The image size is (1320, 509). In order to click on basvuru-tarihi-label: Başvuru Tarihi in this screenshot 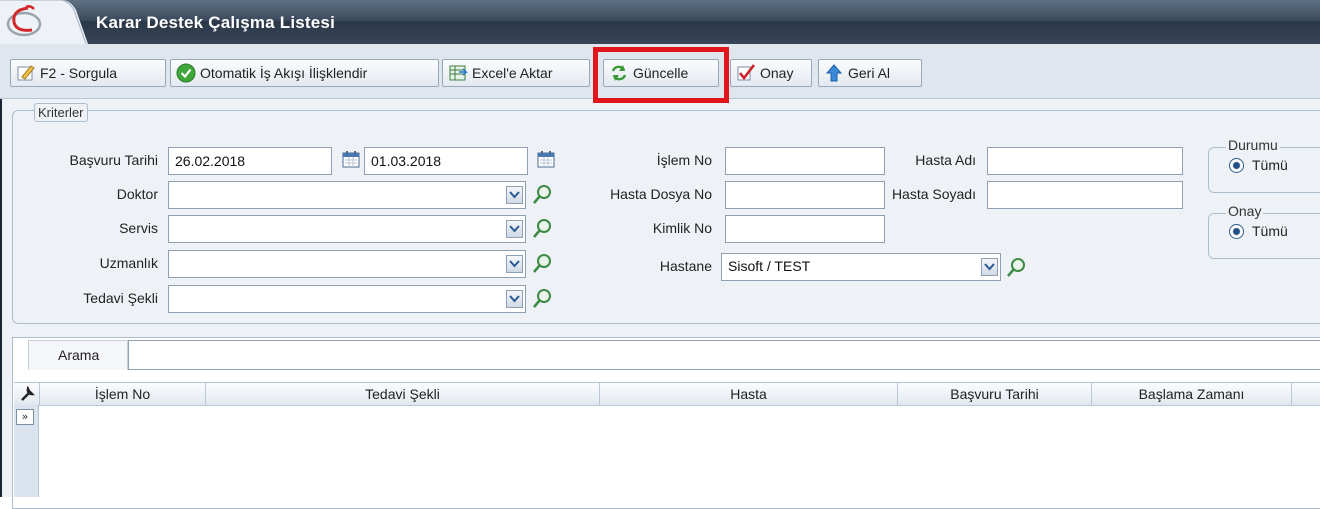, I will do `click(113, 160)`.